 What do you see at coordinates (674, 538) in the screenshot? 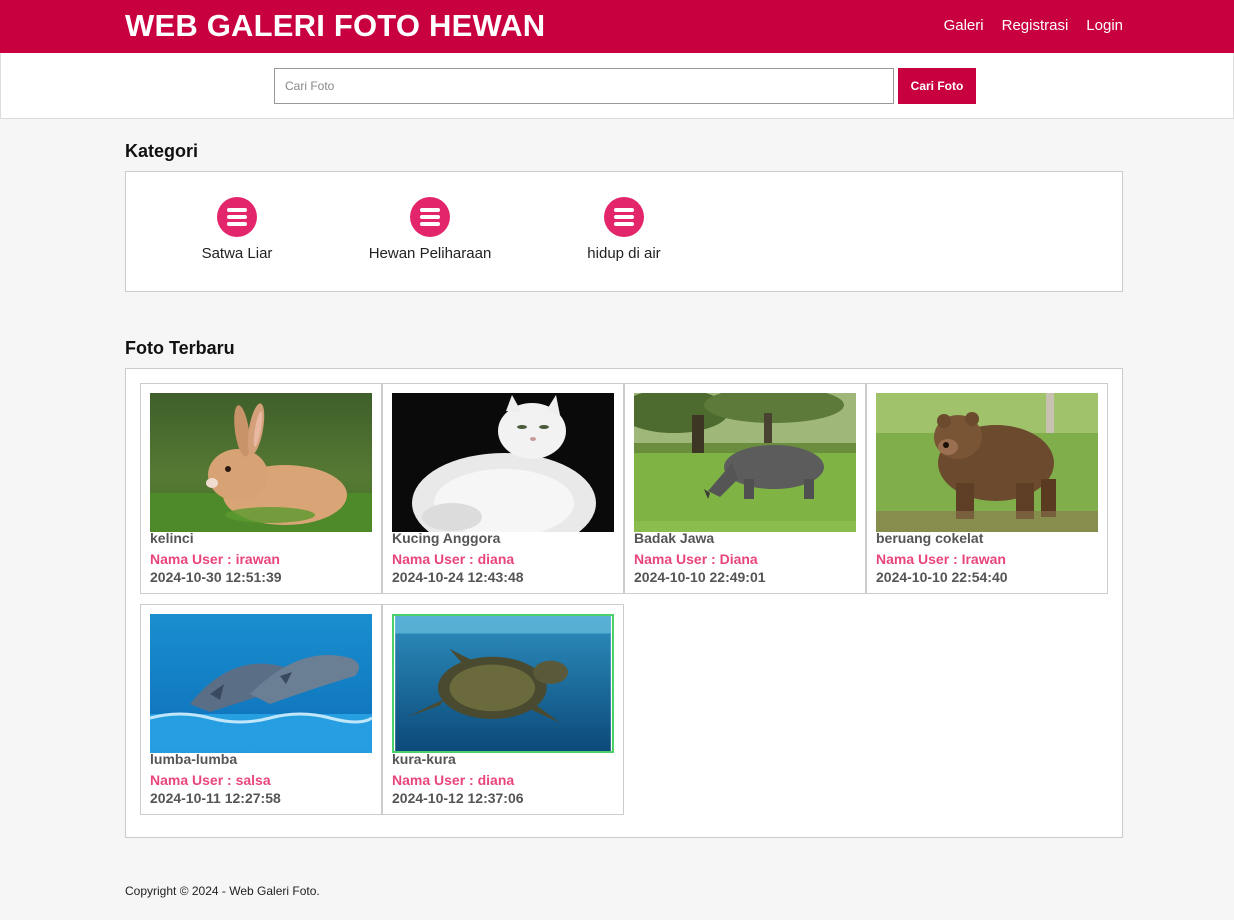
I see `photo-title: Badak Jawa` at bounding box center [674, 538].